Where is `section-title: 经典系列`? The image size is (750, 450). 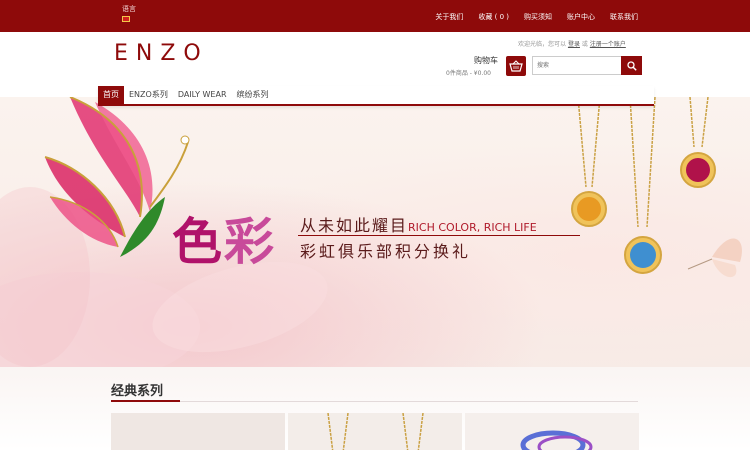 section-title: 经典系列 is located at coordinates (137, 391).